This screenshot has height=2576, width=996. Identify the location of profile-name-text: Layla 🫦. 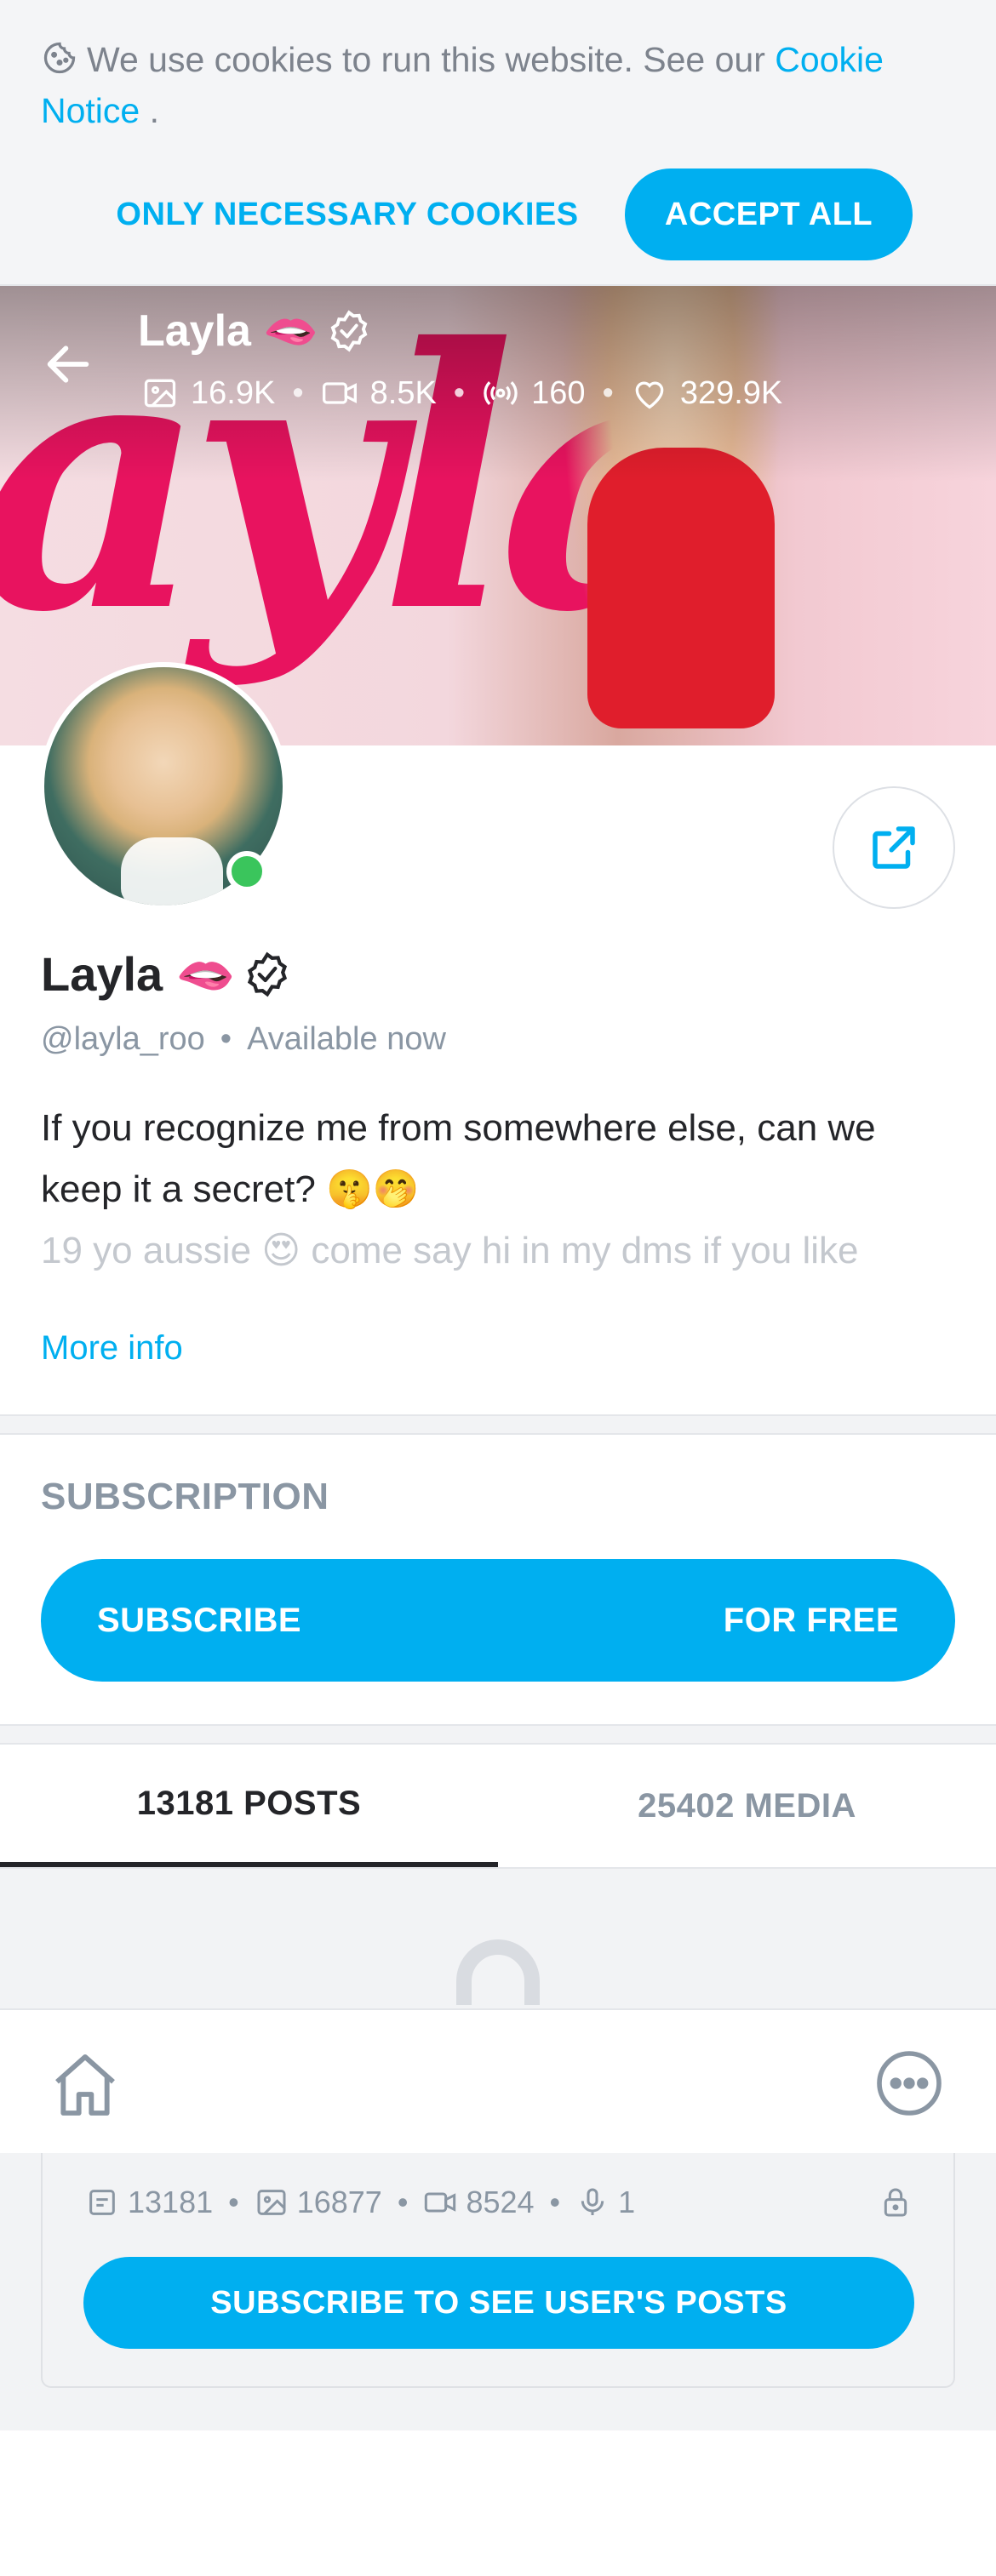
(138, 974).